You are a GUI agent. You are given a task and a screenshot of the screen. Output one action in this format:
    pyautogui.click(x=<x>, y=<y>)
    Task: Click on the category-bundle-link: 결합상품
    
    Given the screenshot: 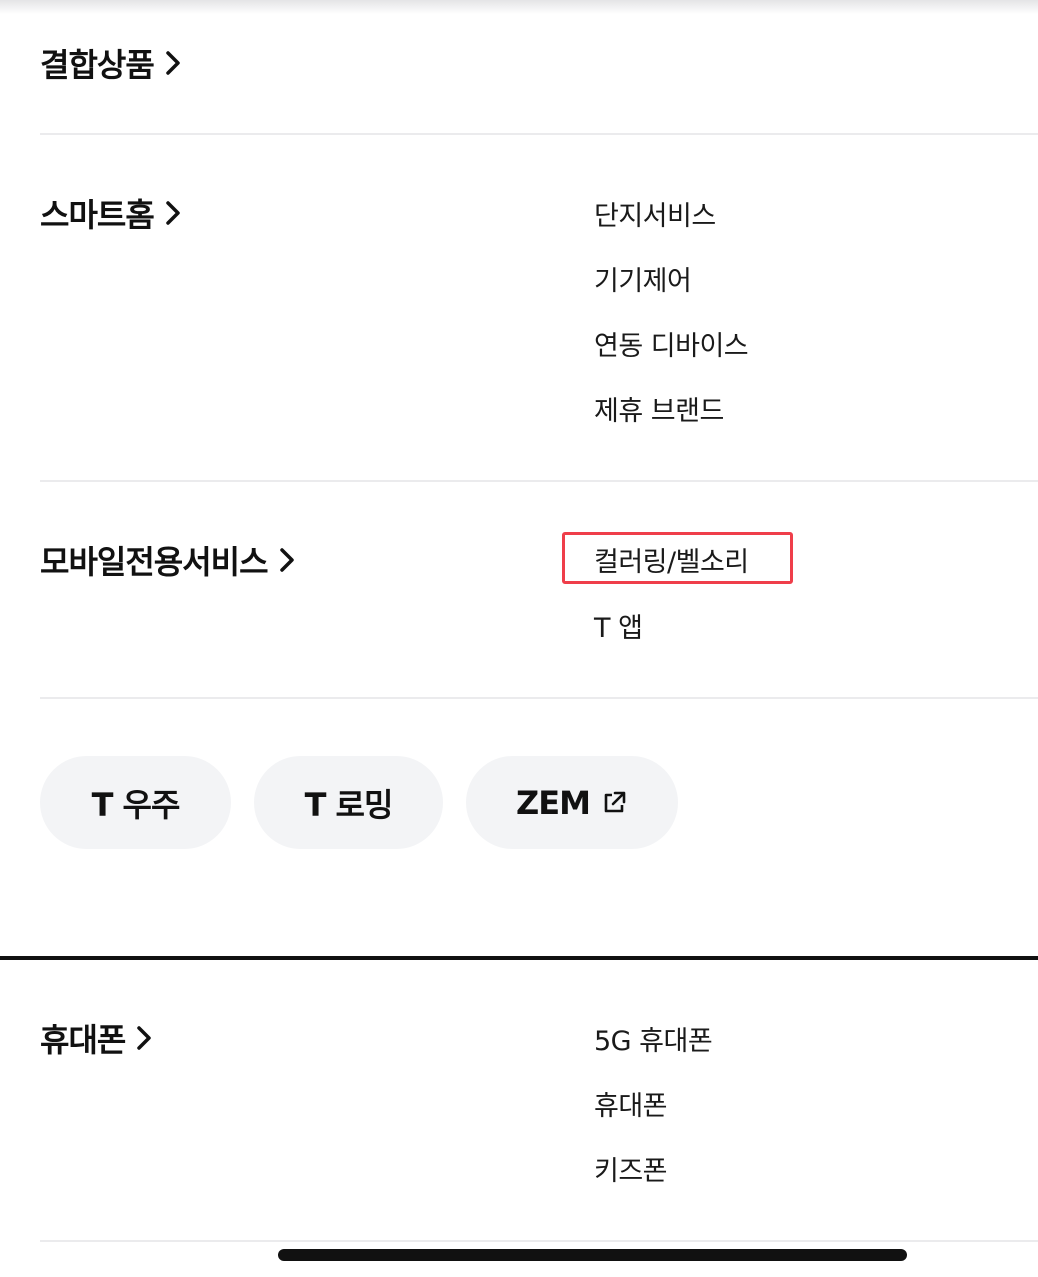 What is the action you would take?
    pyautogui.click(x=111, y=63)
    